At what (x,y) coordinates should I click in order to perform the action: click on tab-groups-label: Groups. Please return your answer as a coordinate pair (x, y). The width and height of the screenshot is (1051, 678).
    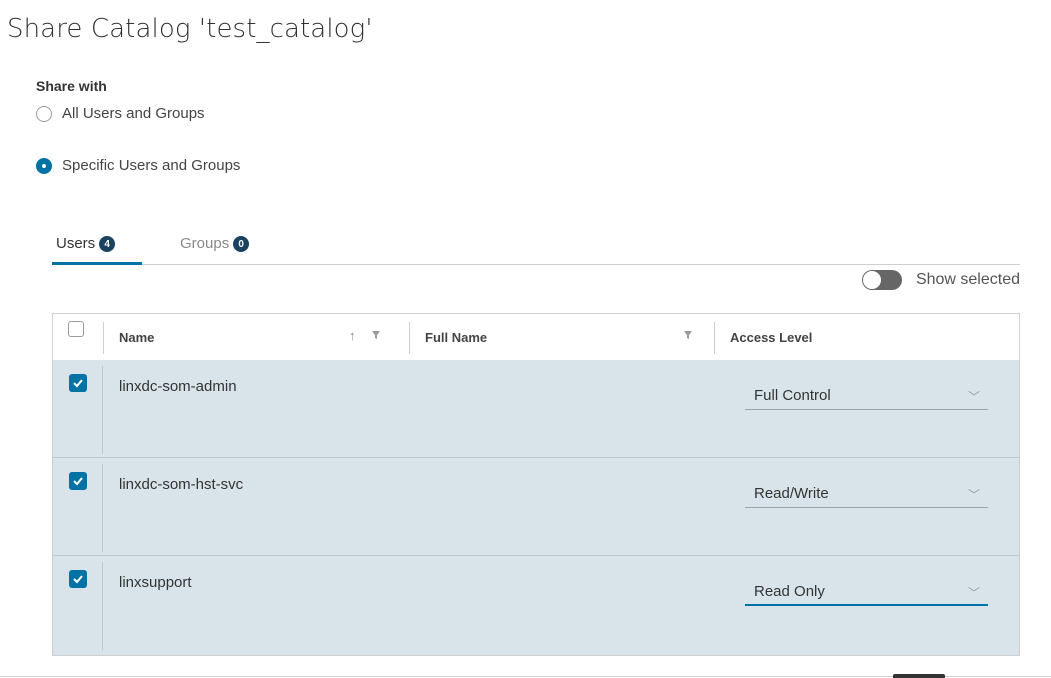
    Looking at the image, I should click on (205, 243).